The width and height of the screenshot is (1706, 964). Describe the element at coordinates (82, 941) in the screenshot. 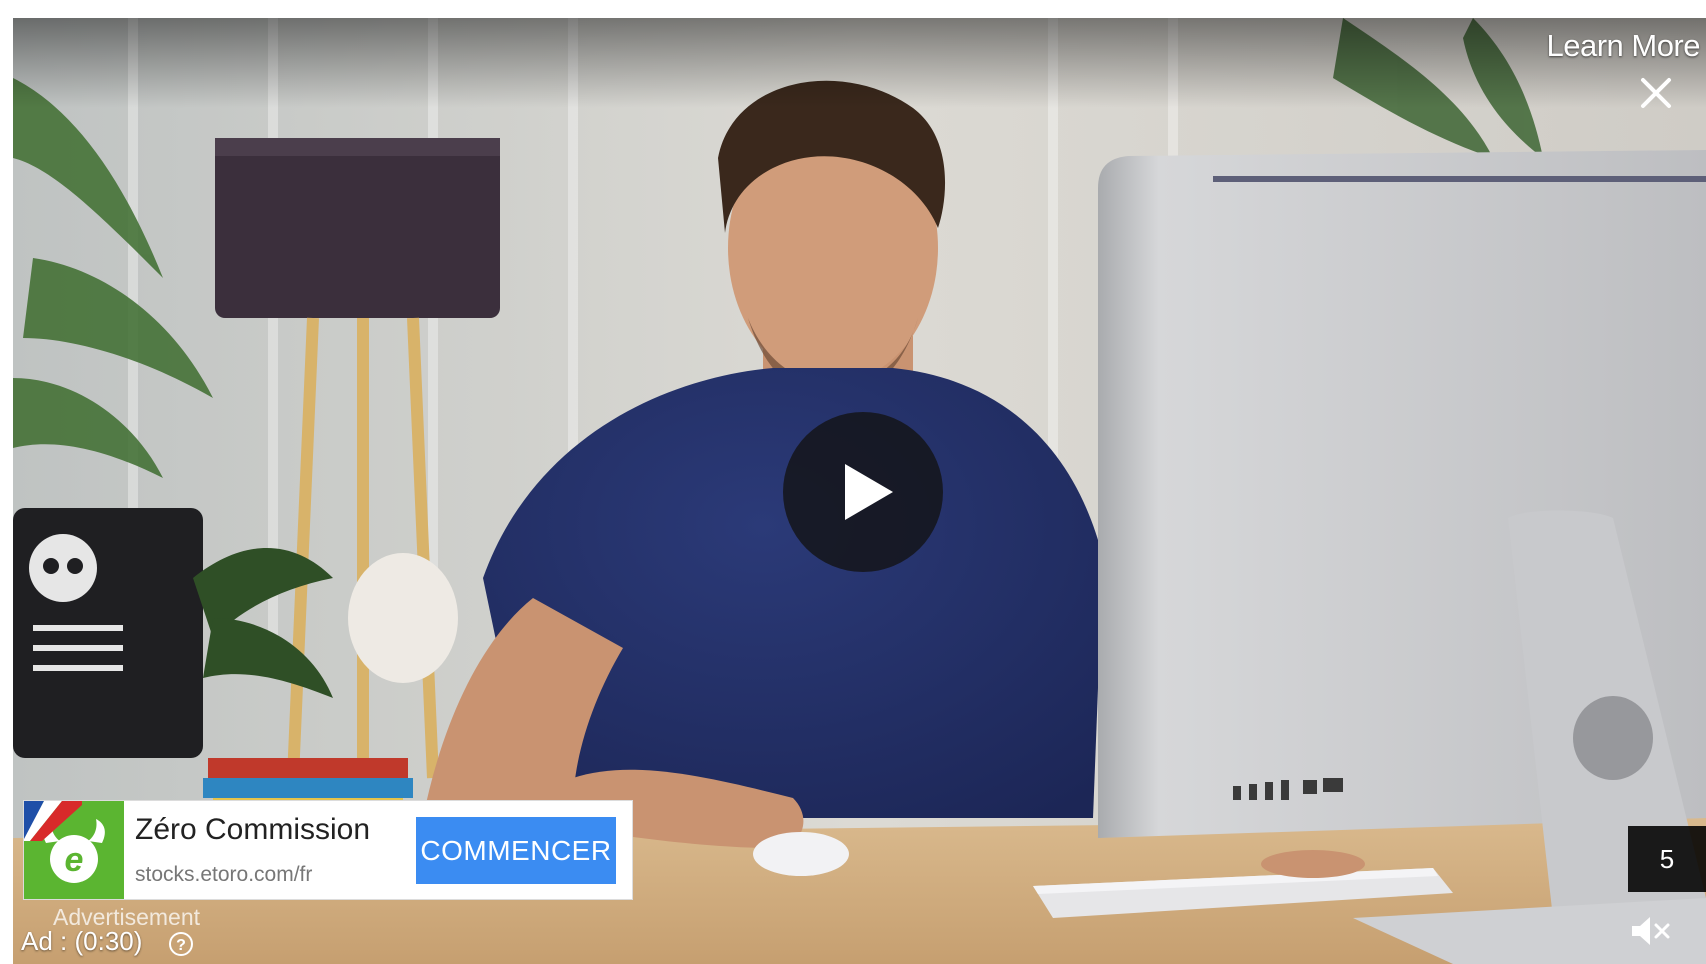

I see `ad-timer: Ad : (0:30)` at that location.